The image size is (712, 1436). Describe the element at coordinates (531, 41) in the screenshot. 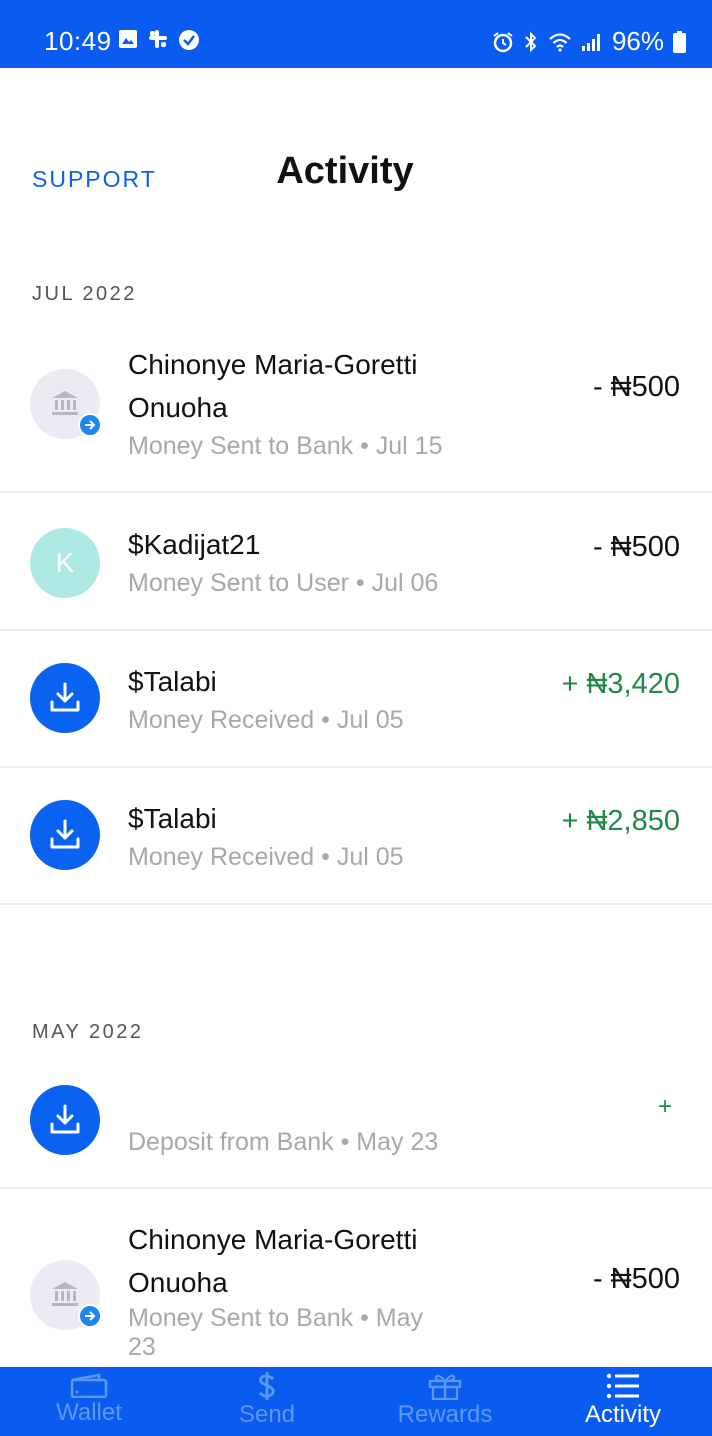

I see `bluetooth-icon` at that location.